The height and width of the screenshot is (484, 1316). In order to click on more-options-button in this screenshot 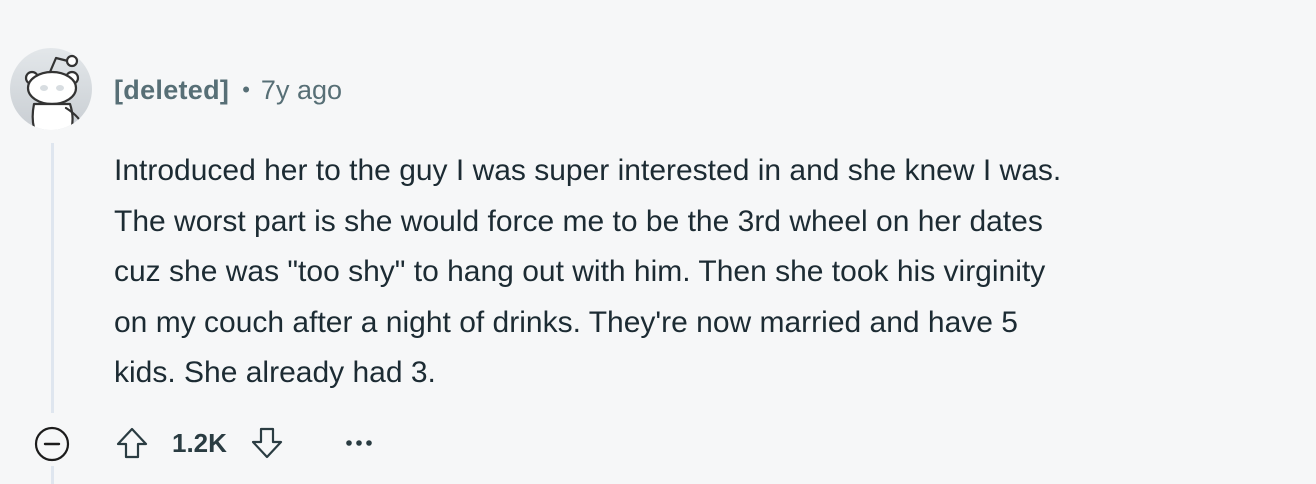, I will do `click(359, 443)`.